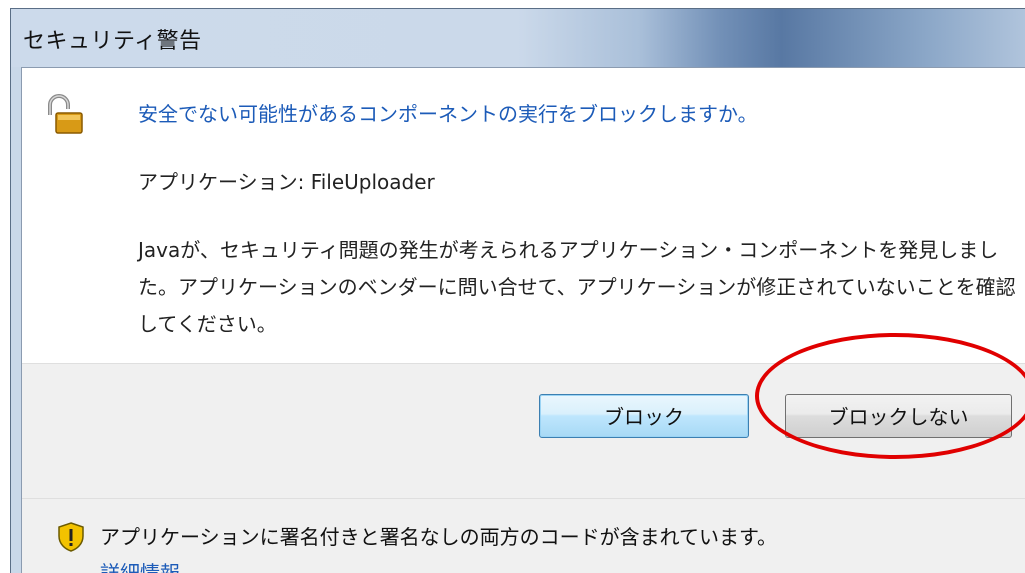 Image resolution: width=1025 pixels, height=573 pixels. Describe the element at coordinates (644, 416) in the screenshot. I see `block-button: ブロック` at that location.